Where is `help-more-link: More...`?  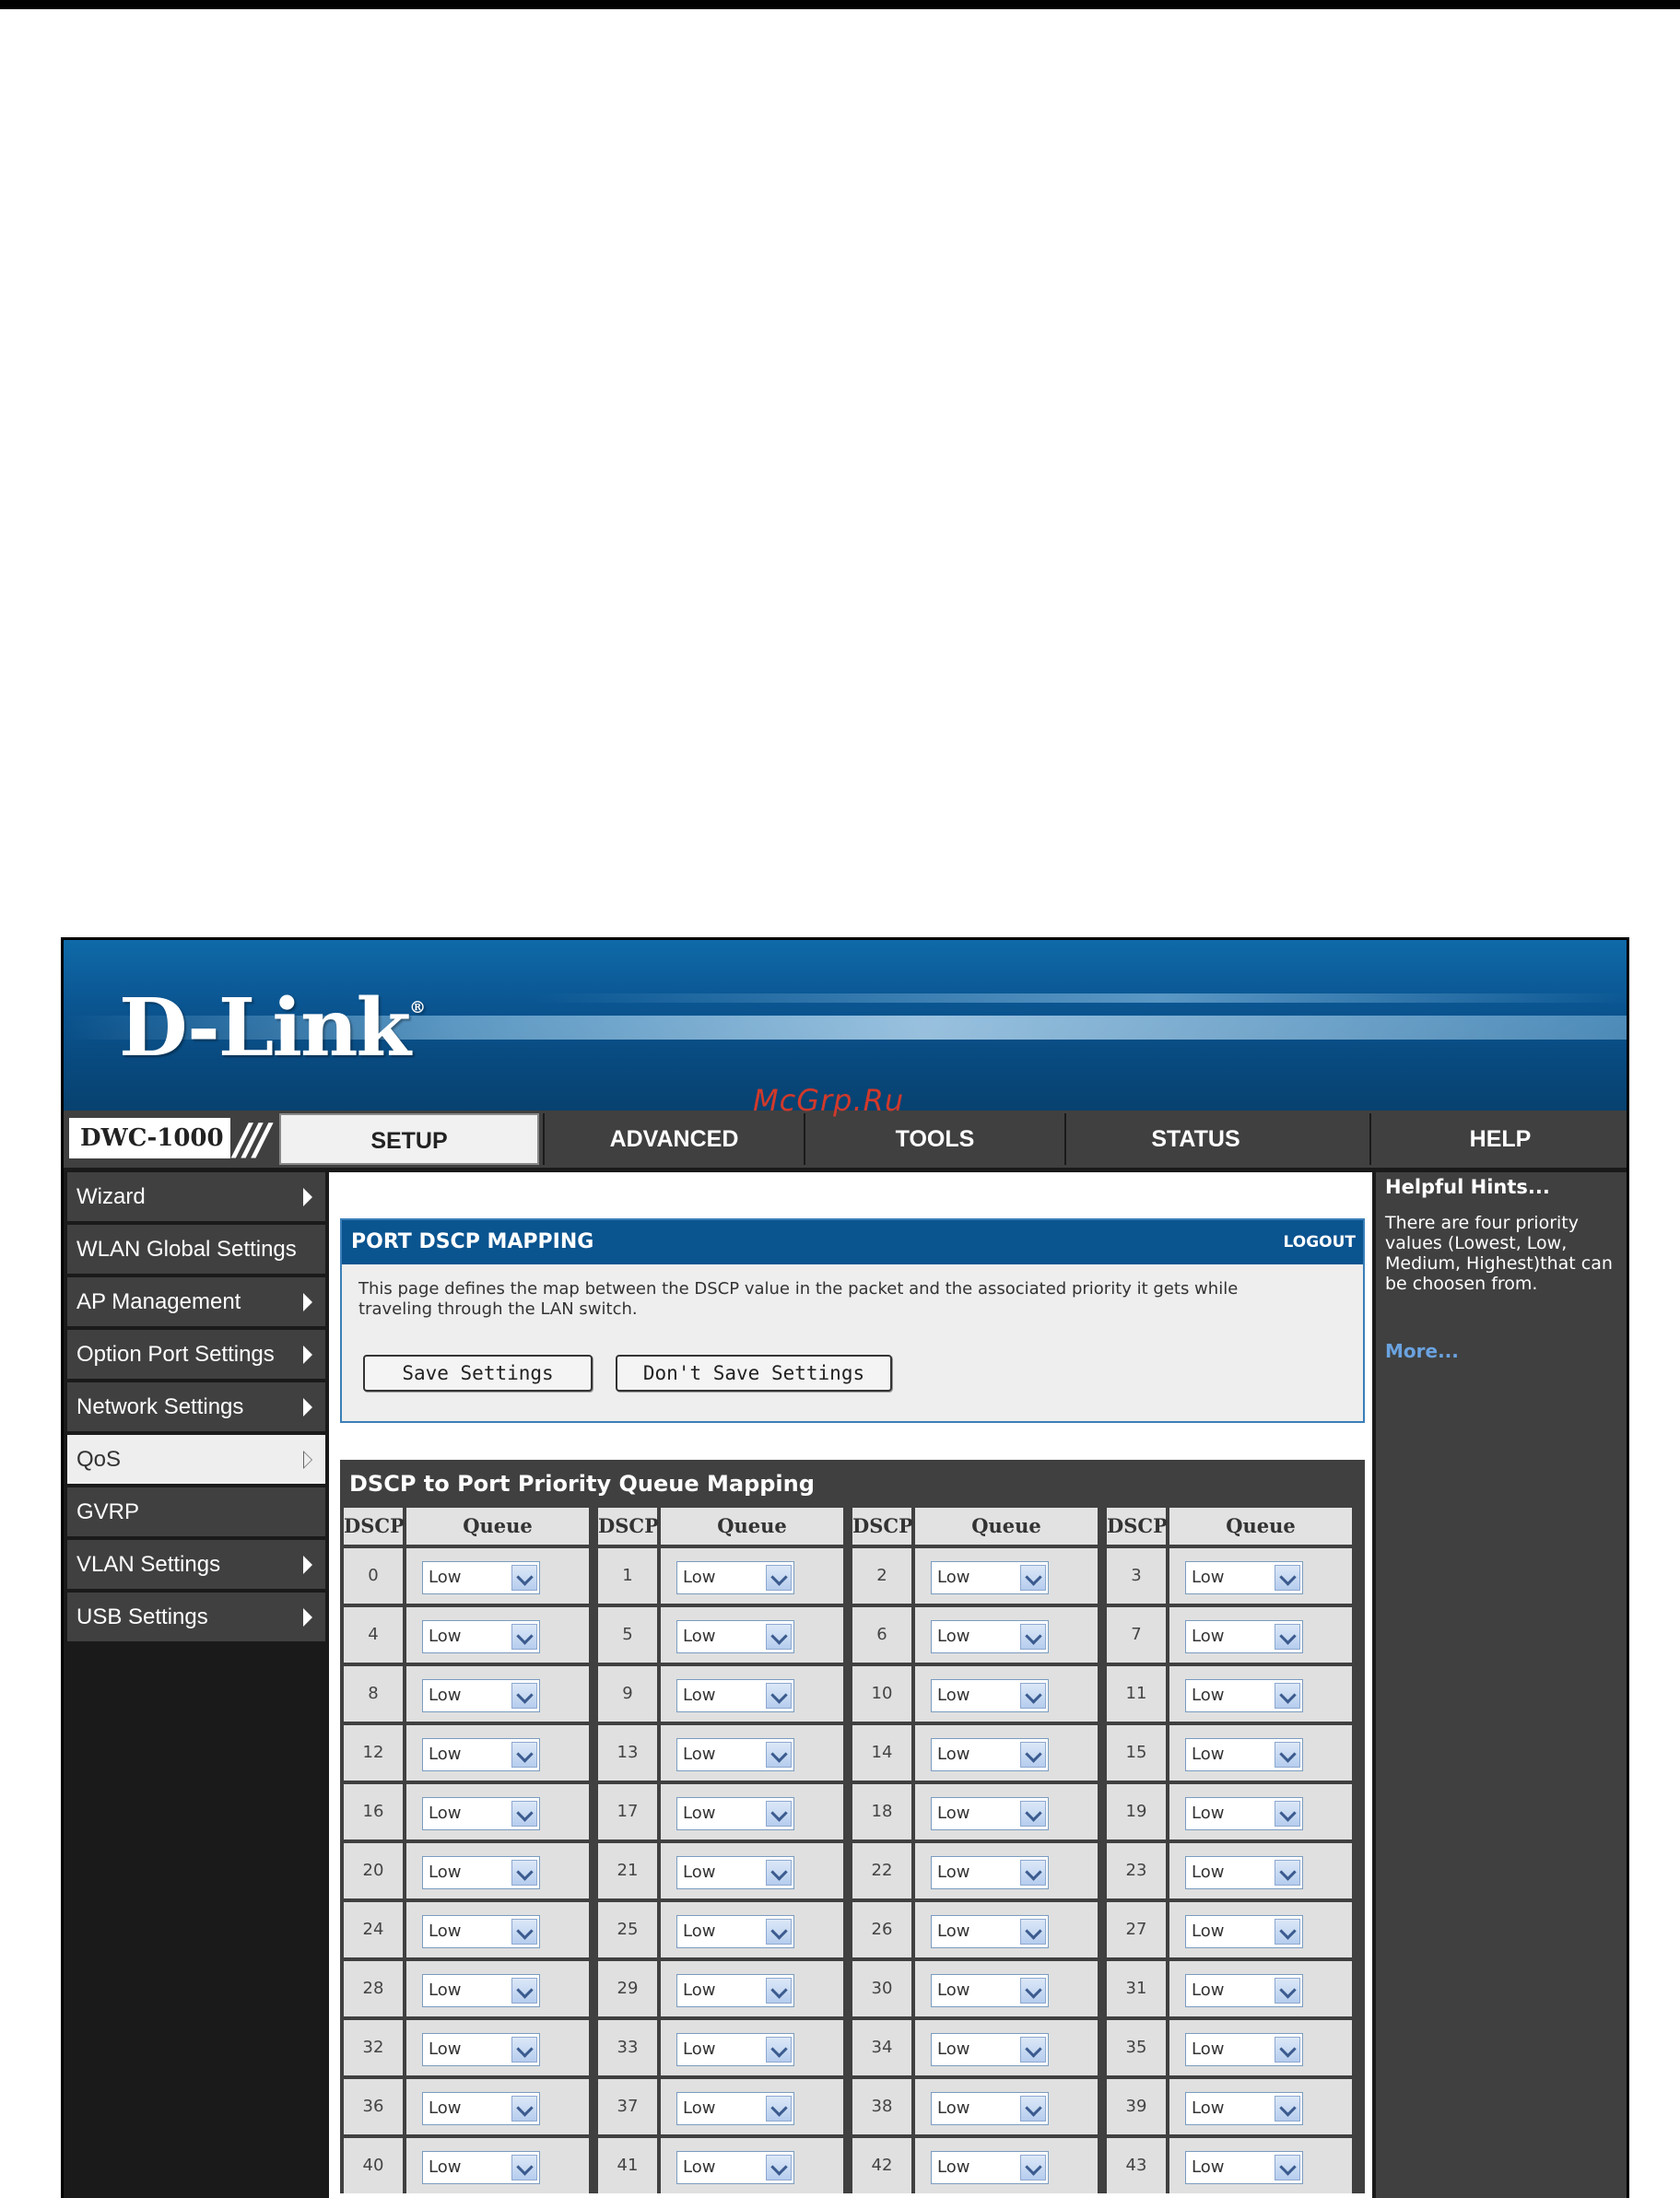 help-more-link: More... is located at coordinates (1422, 1351).